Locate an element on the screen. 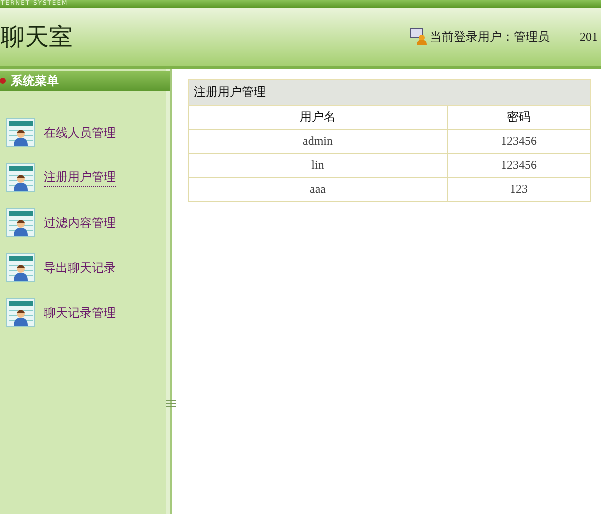 This screenshot has width=601, height=514. sidebar-title: 系统菜单 is located at coordinates (35, 81).